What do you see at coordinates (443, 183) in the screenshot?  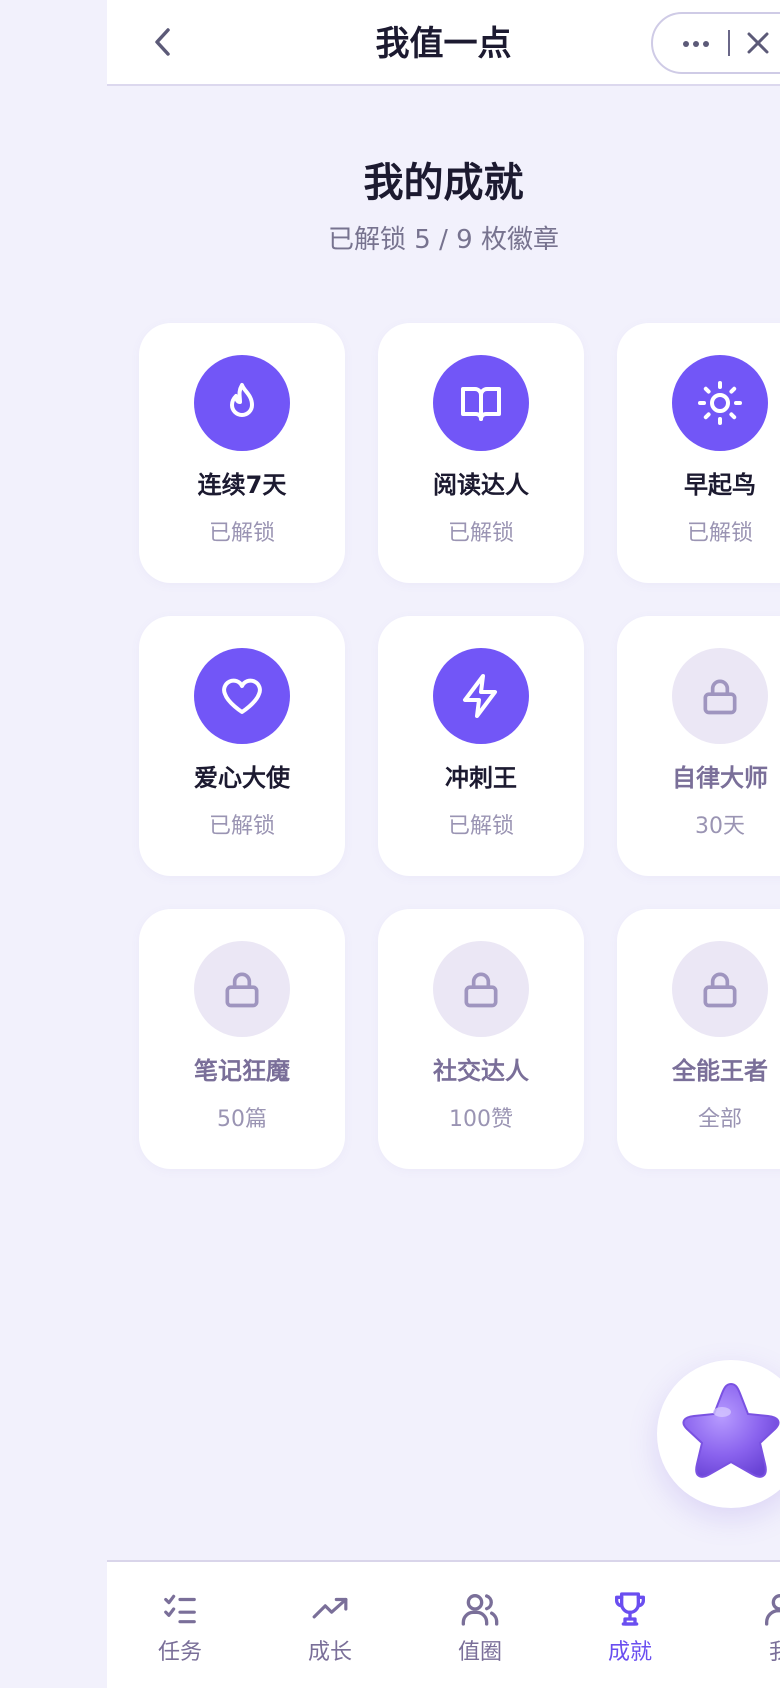 I see `page-title: 我的成就` at bounding box center [443, 183].